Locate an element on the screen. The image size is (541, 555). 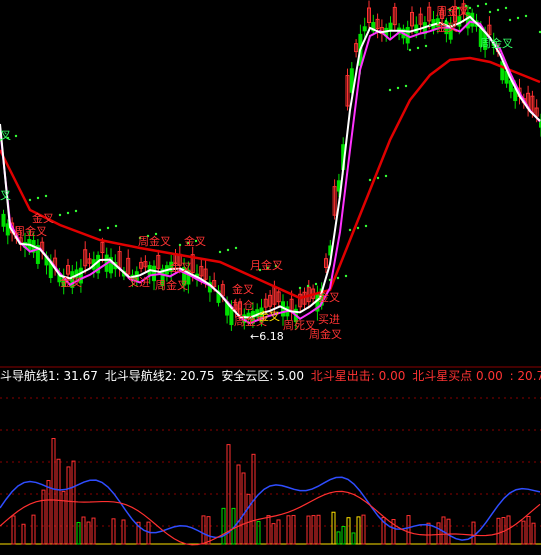
signal-label-die: 跌 is located at coordinates (357, 356).